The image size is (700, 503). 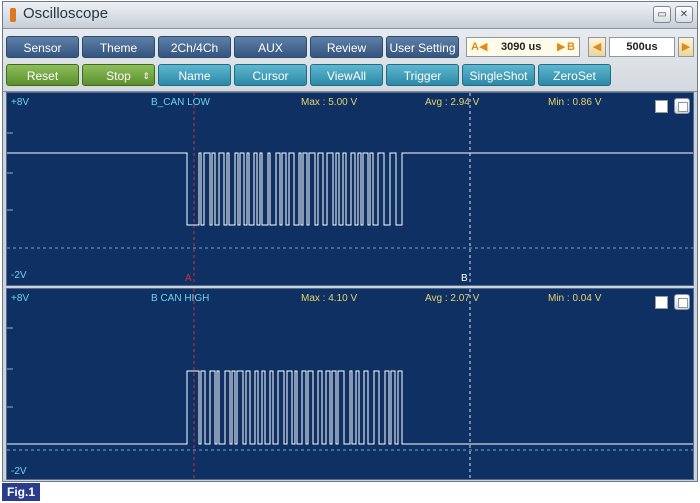 I want to click on can-high-waveform, so click(x=350, y=407).